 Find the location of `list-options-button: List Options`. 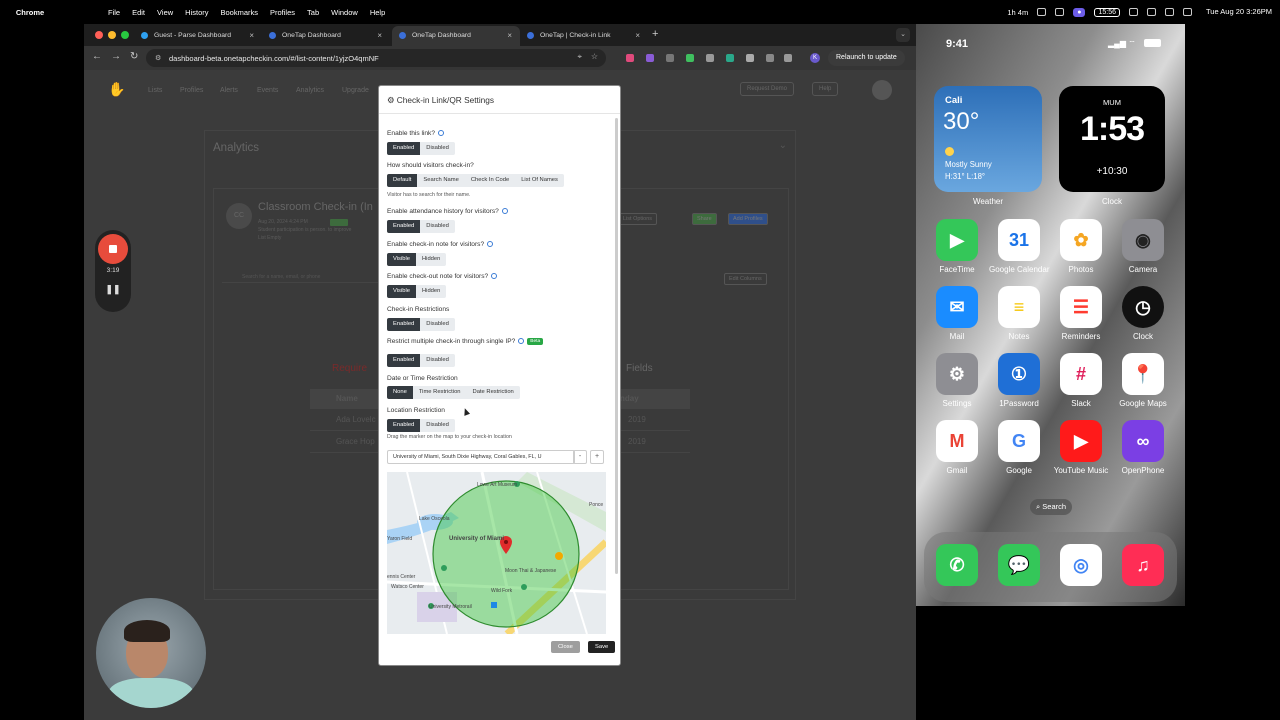

list-options-button: List Options is located at coordinates (638, 219).